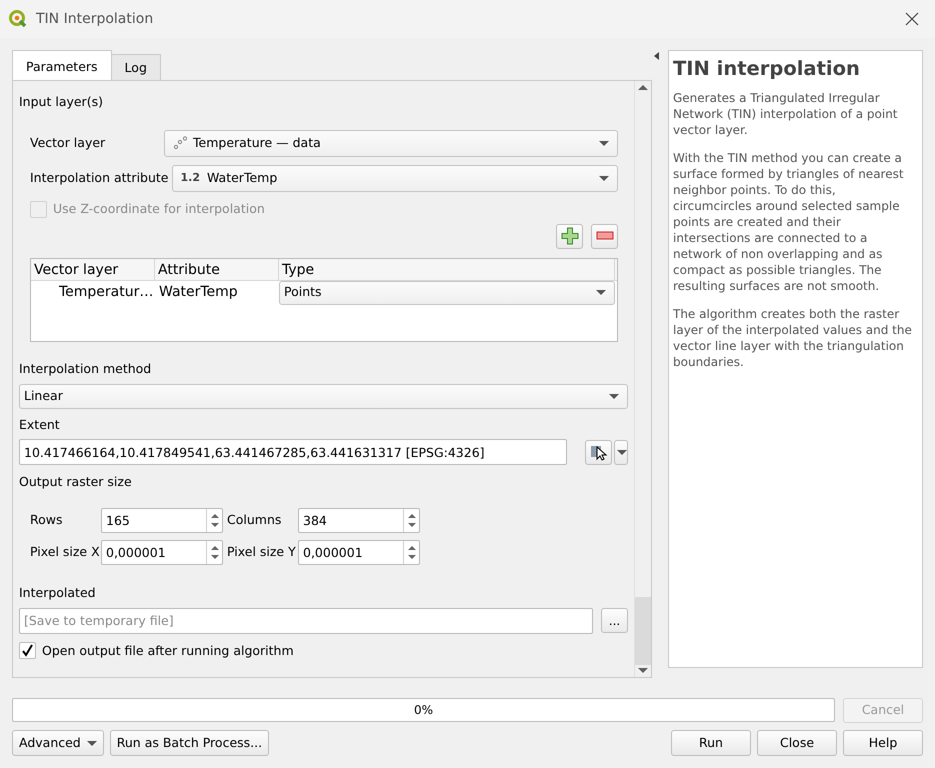 The height and width of the screenshot is (768, 935). Describe the element at coordinates (217, 269) in the screenshot. I see `column-header: Attribute` at that location.